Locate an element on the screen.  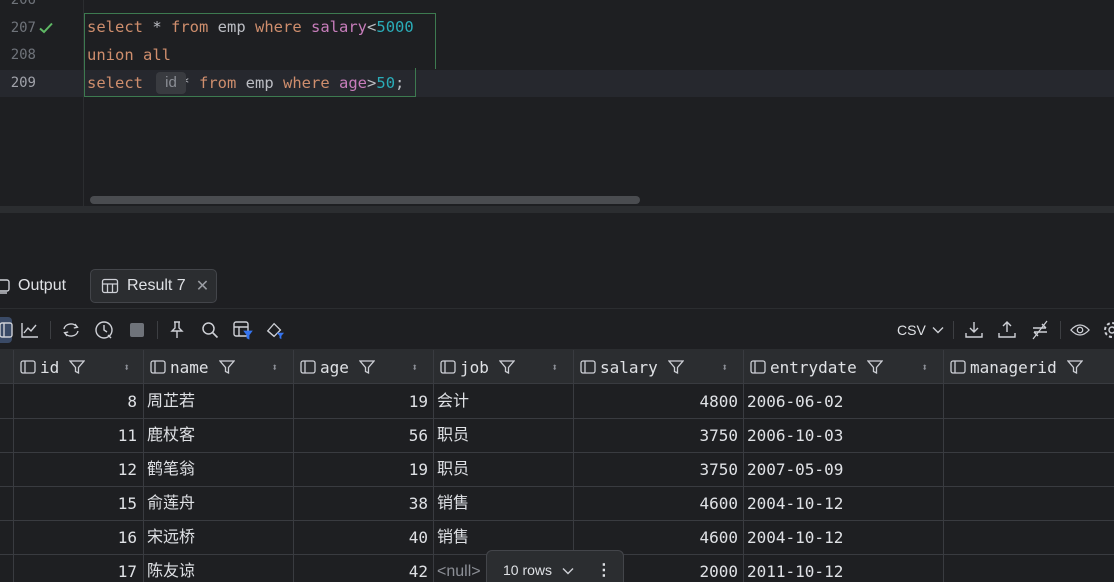
column-header-salary: salary ⬍ is located at coordinates (654, 367).